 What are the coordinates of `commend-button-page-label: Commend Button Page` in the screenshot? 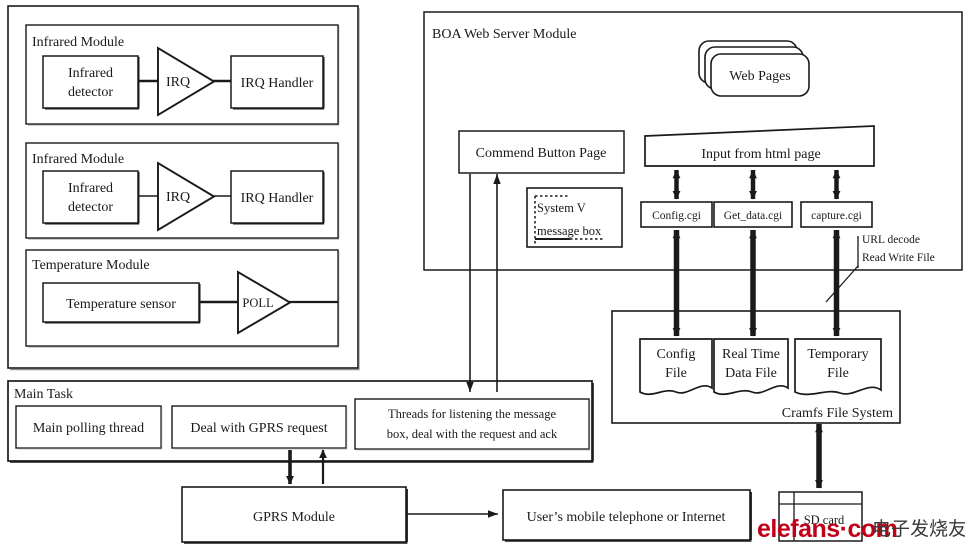 It's located at (541, 153).